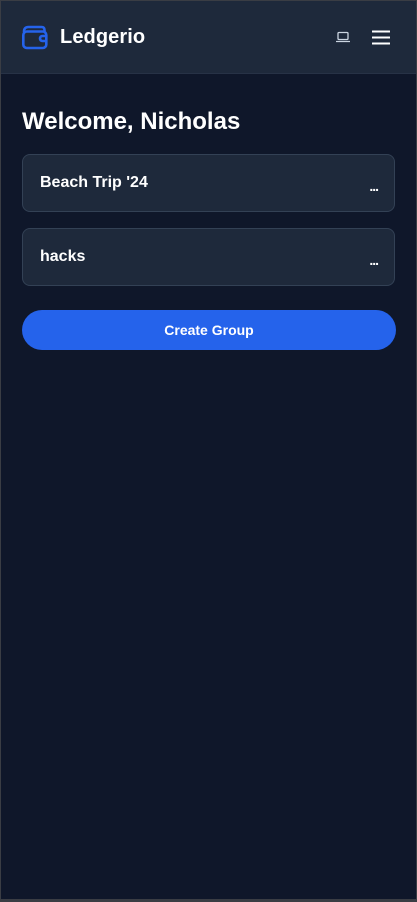 The width and height of the screenshot is (417, 902). Describe the element at coordinates (363, 37) in the screenshot. I see `header-actions` at that location.